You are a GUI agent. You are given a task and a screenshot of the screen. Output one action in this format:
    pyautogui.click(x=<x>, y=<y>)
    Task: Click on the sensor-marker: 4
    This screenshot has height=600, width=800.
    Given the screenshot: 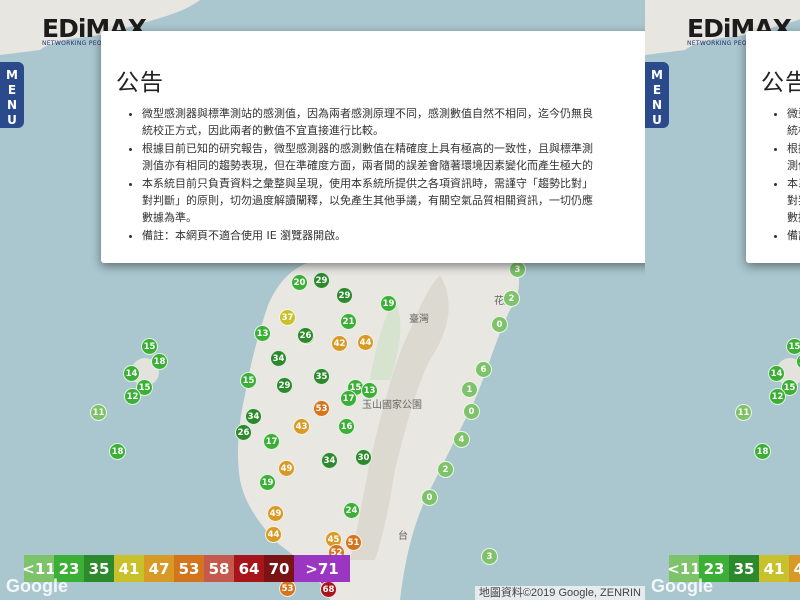 What is the action you would take?
    pyautogui.click(x=461, y=439)
    